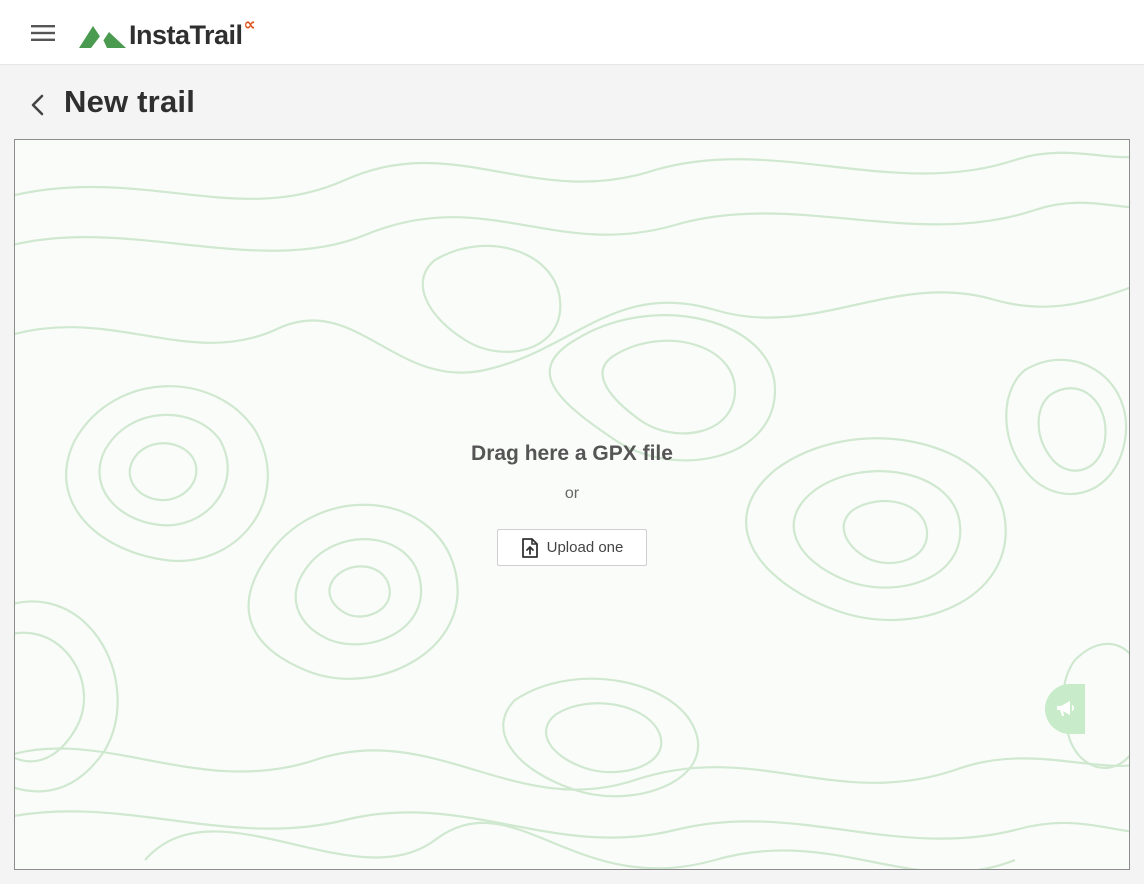 This screenshot has width=1144, height=884. I want to click on upload-button: Upload one, so click(572, 547).